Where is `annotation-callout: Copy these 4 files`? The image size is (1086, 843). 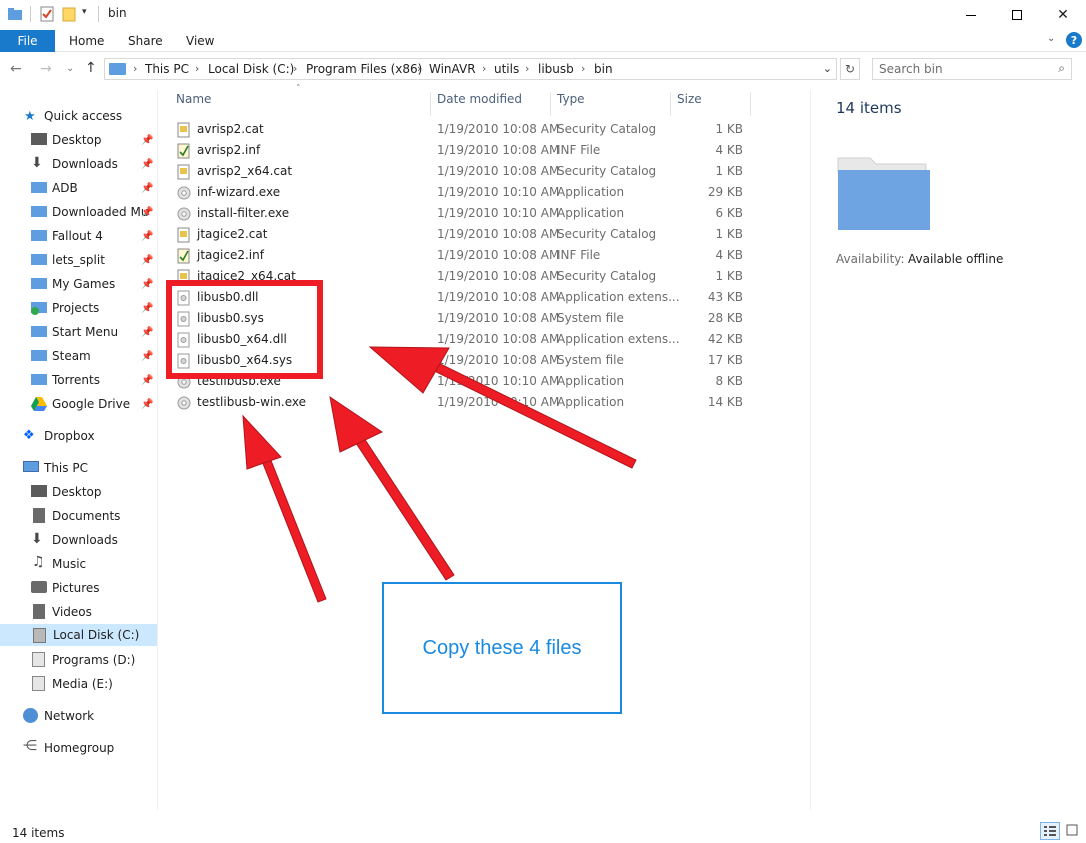
annotation-callout: Copy these 4 files is located at coordinates (502, 648).